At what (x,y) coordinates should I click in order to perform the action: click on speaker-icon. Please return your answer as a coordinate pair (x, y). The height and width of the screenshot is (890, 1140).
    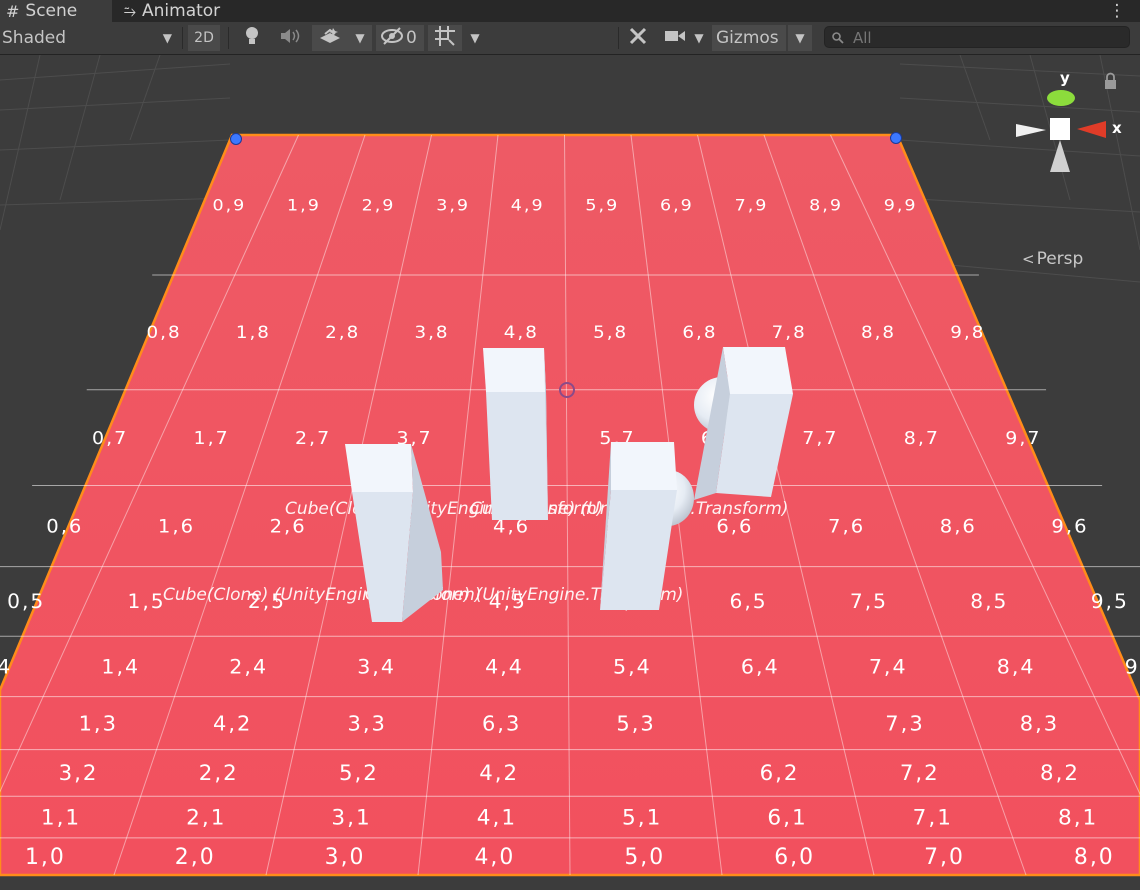
    Looking at the image, I should click on (290, 38).